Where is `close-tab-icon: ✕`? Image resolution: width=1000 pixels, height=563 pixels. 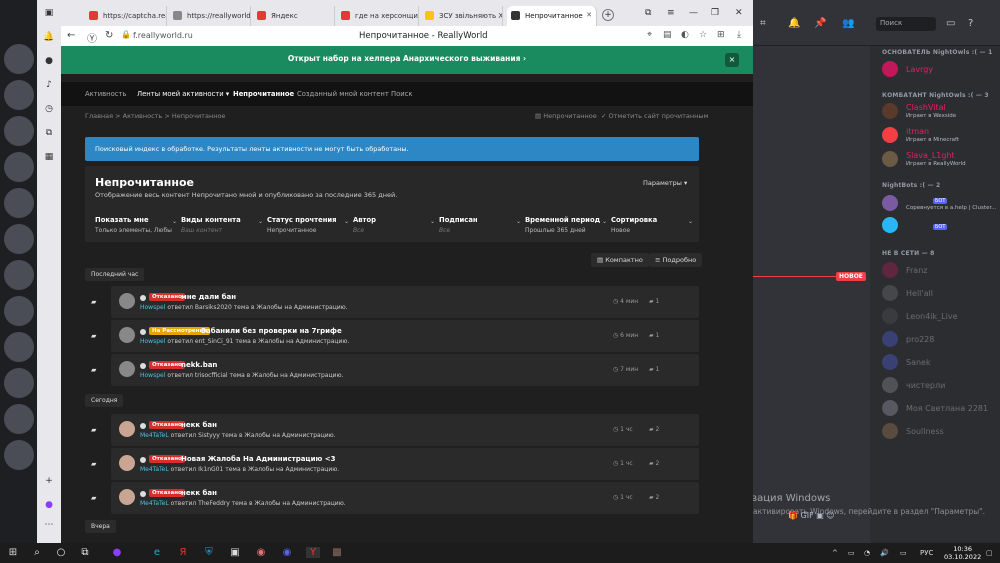 close-tab-icon: ✕ is located at coordinates (589, 15).